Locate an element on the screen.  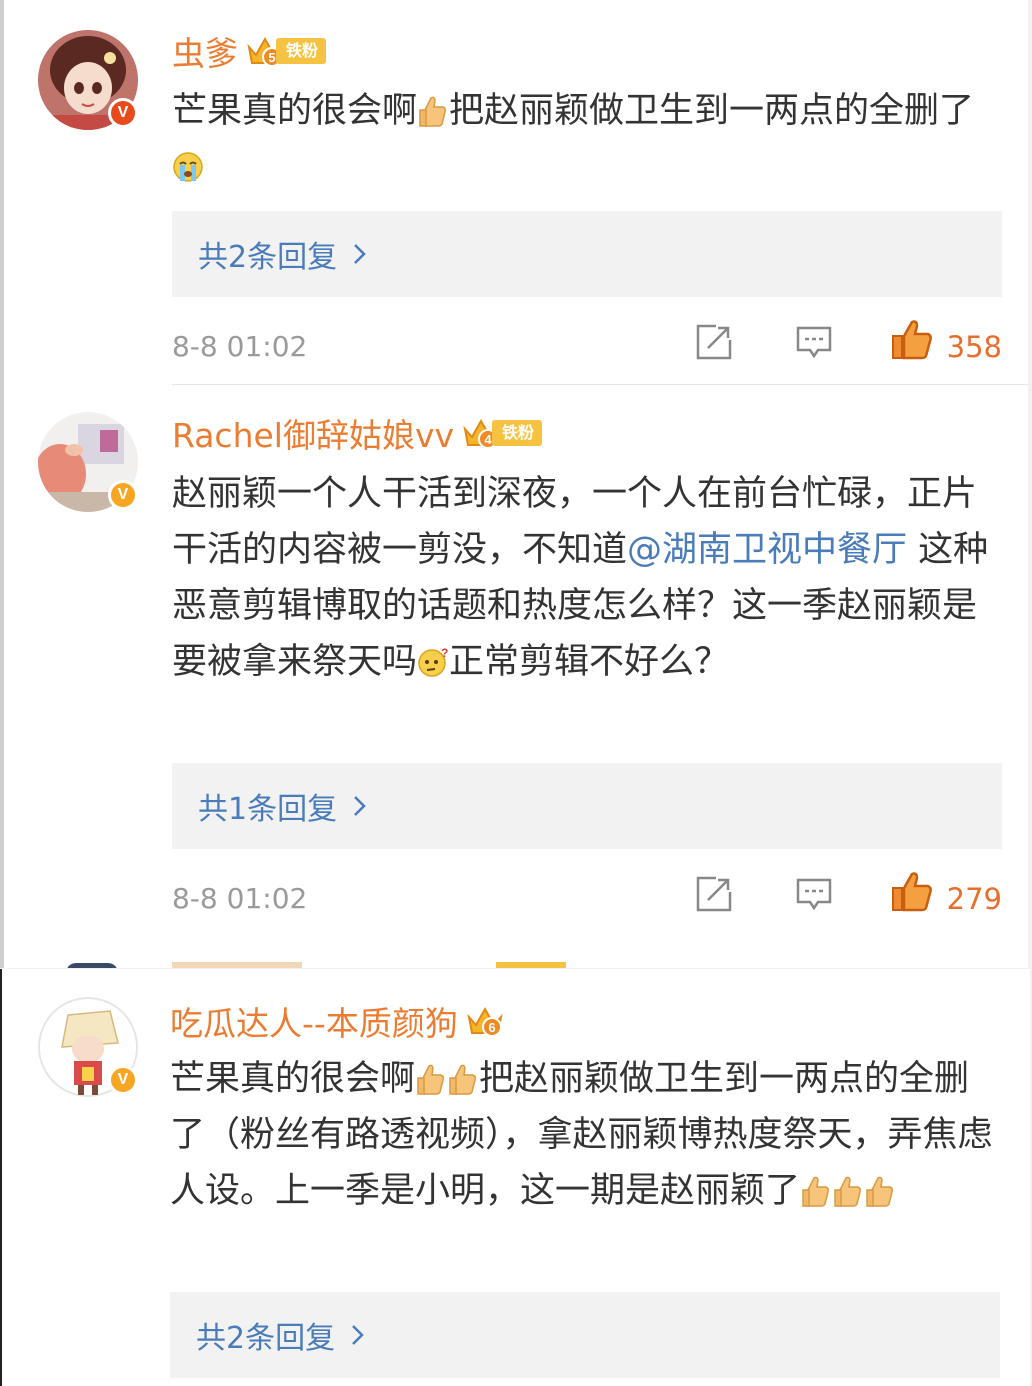
username: 虫爹 is located at coordinates (205, 51).